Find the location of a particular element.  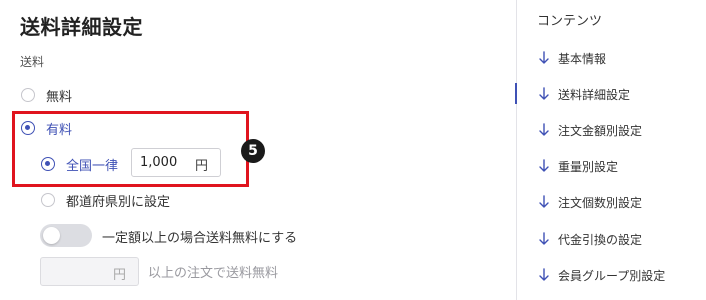

toc-item-label: 基本情報 is located at coordinates (582, 58).